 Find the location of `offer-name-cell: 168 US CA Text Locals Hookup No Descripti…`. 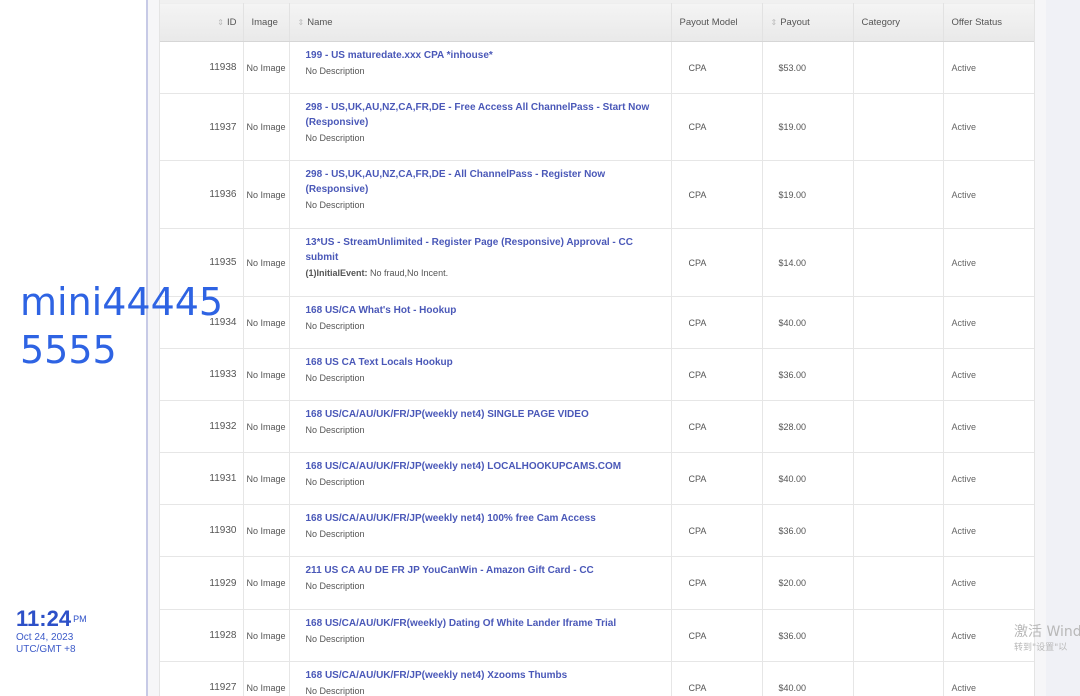

offer-name-cell: 168 US CA Text Locals Hookup No Descripti… is located at coordinates (480, 374).